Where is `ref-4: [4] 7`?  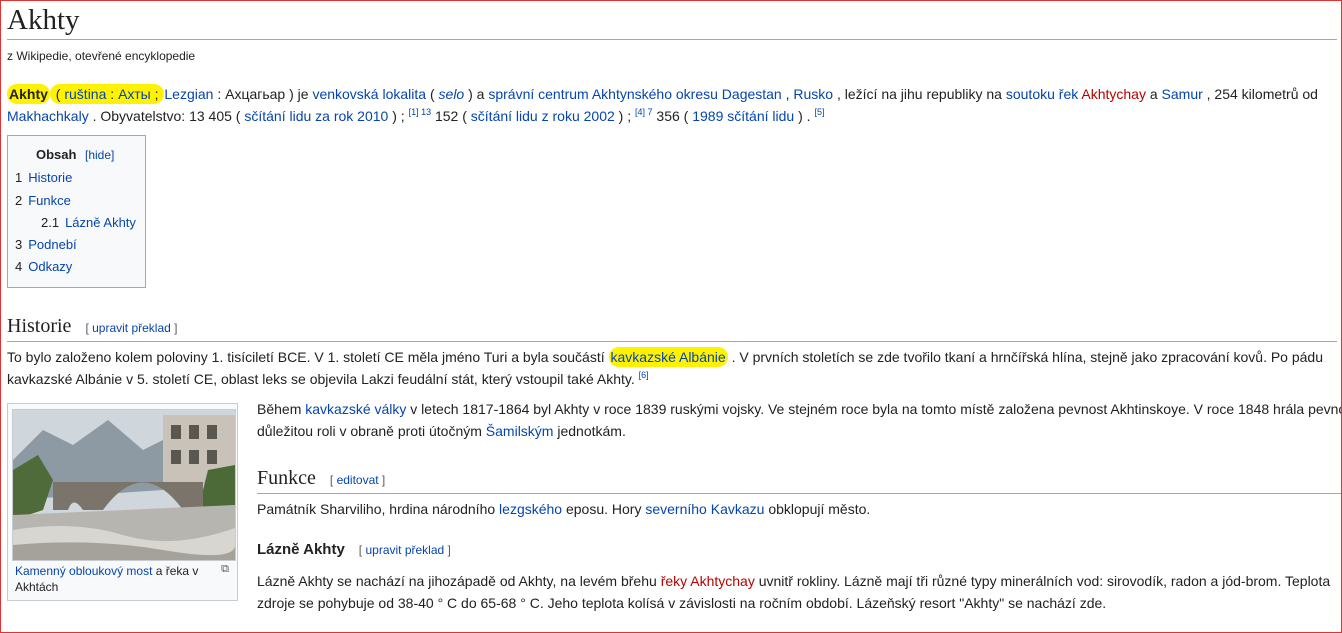 ref-4: [4] 7 is located at coordinates (644, 112).